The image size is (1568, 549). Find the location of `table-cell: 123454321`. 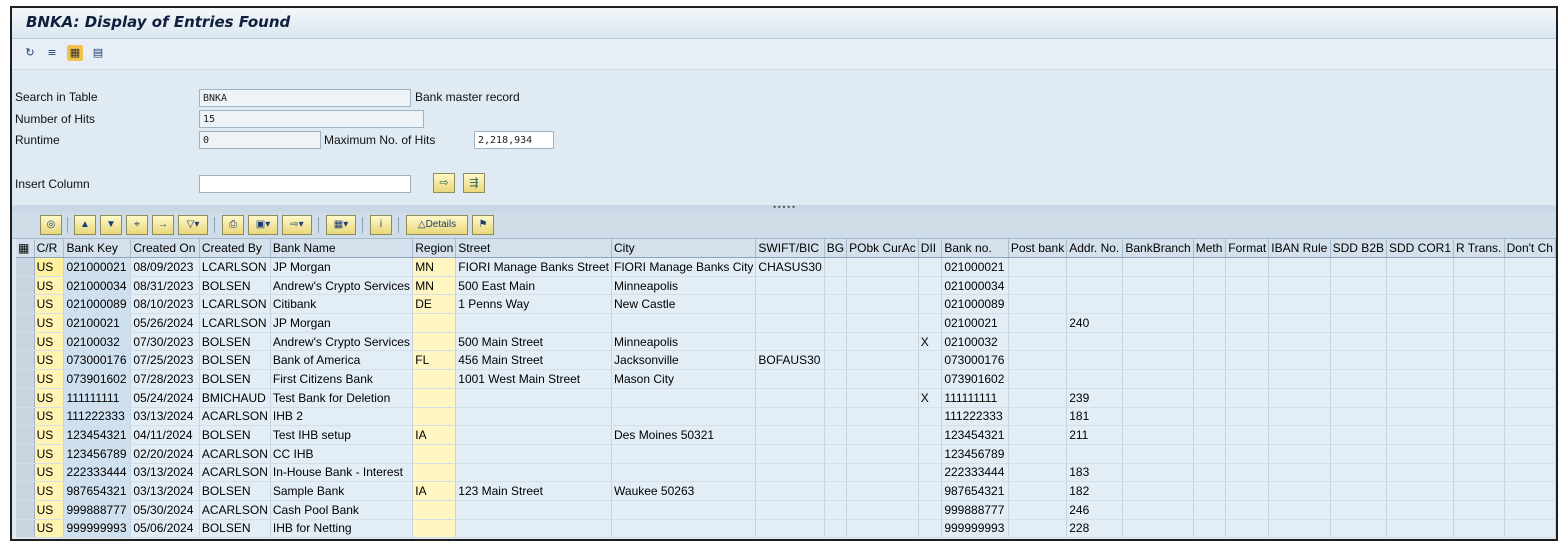

table-cell: 123454321 is located at coordinates (975, 435).